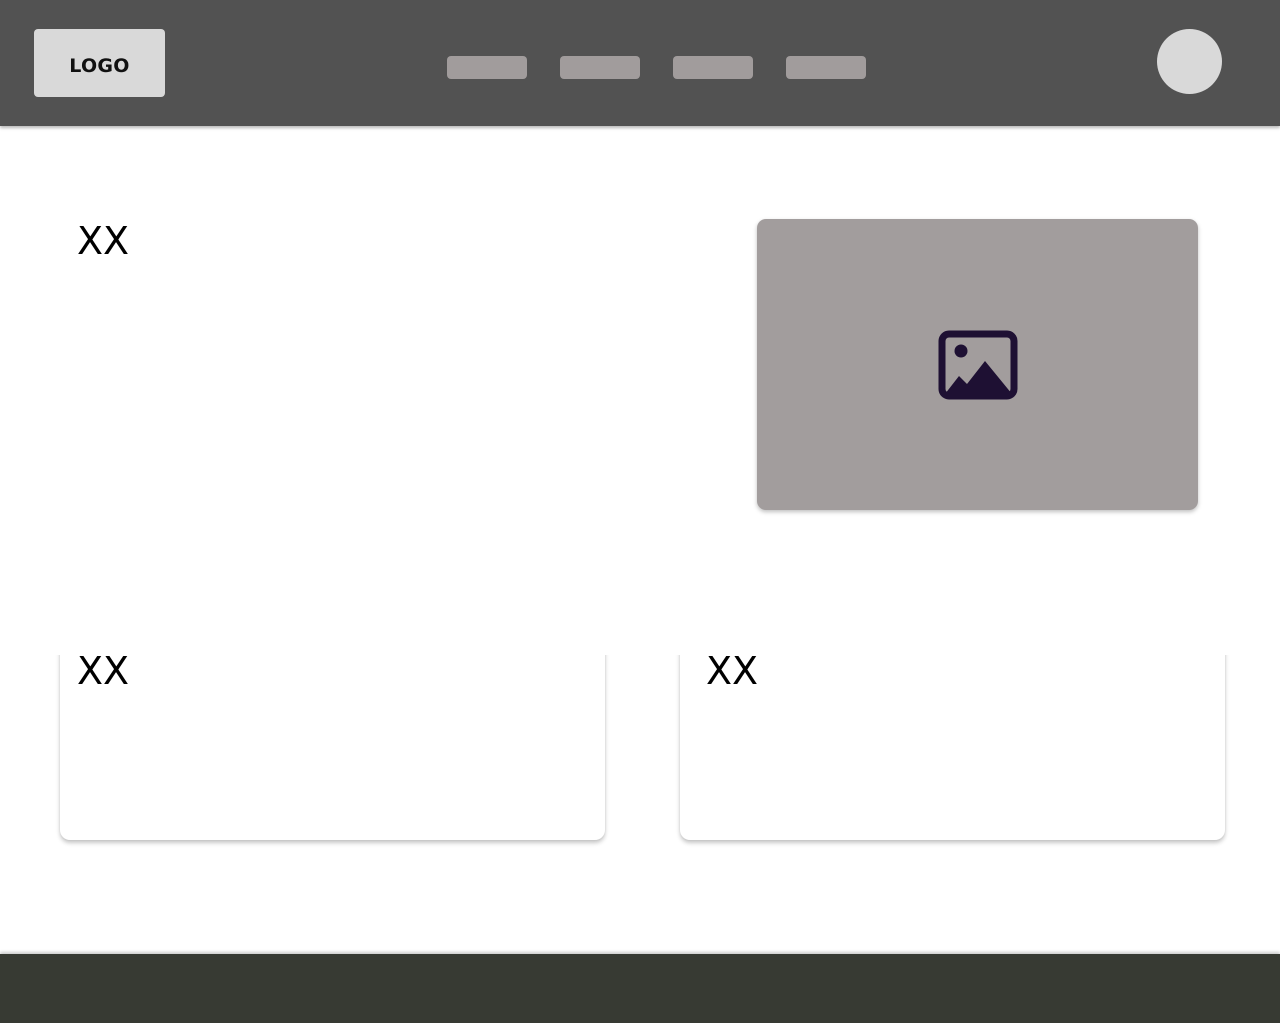  I want to click on logo: LOGO, so click(99, 63).